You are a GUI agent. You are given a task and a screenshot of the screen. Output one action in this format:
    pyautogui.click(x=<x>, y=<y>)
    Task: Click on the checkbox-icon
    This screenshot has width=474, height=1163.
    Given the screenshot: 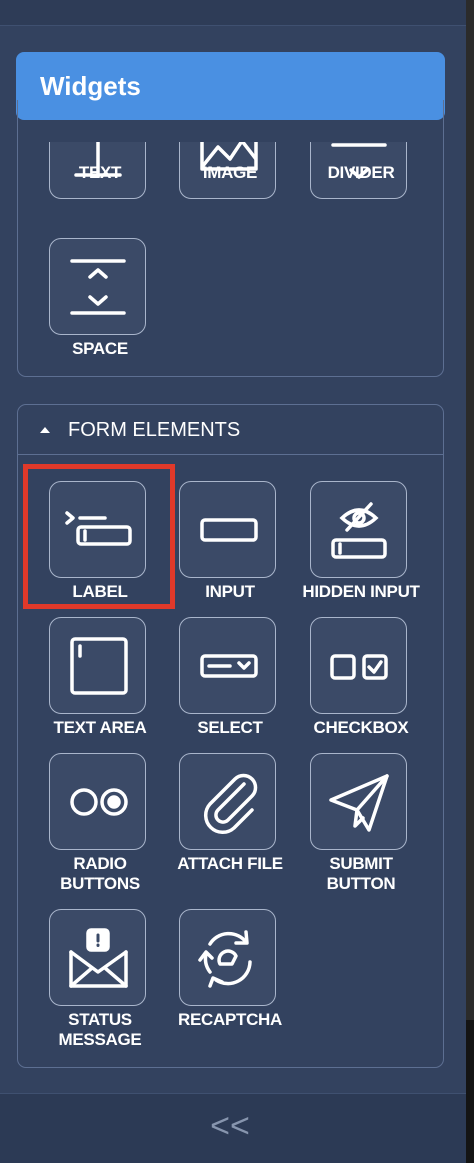 What is the action you would take?
    pyautogui.click(x=358, y=665)
    